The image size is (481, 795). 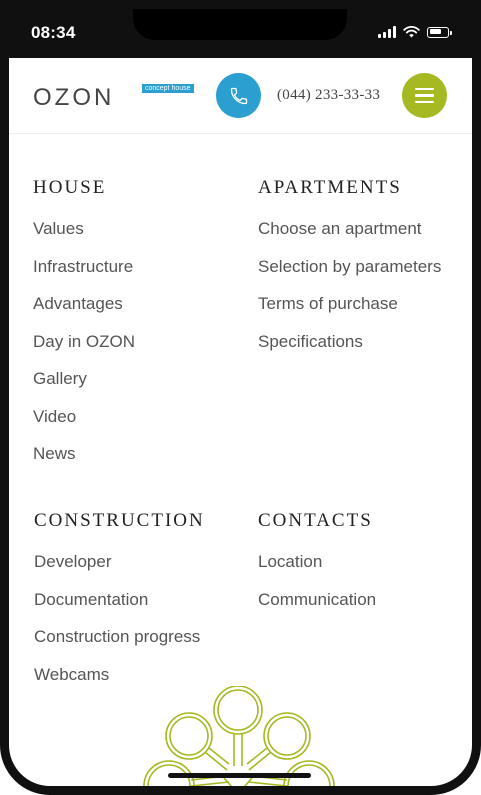 What do you see at coordinates (239, 775) in the screenshot?
I see `home-indicator` at bounding box center [239, 775].